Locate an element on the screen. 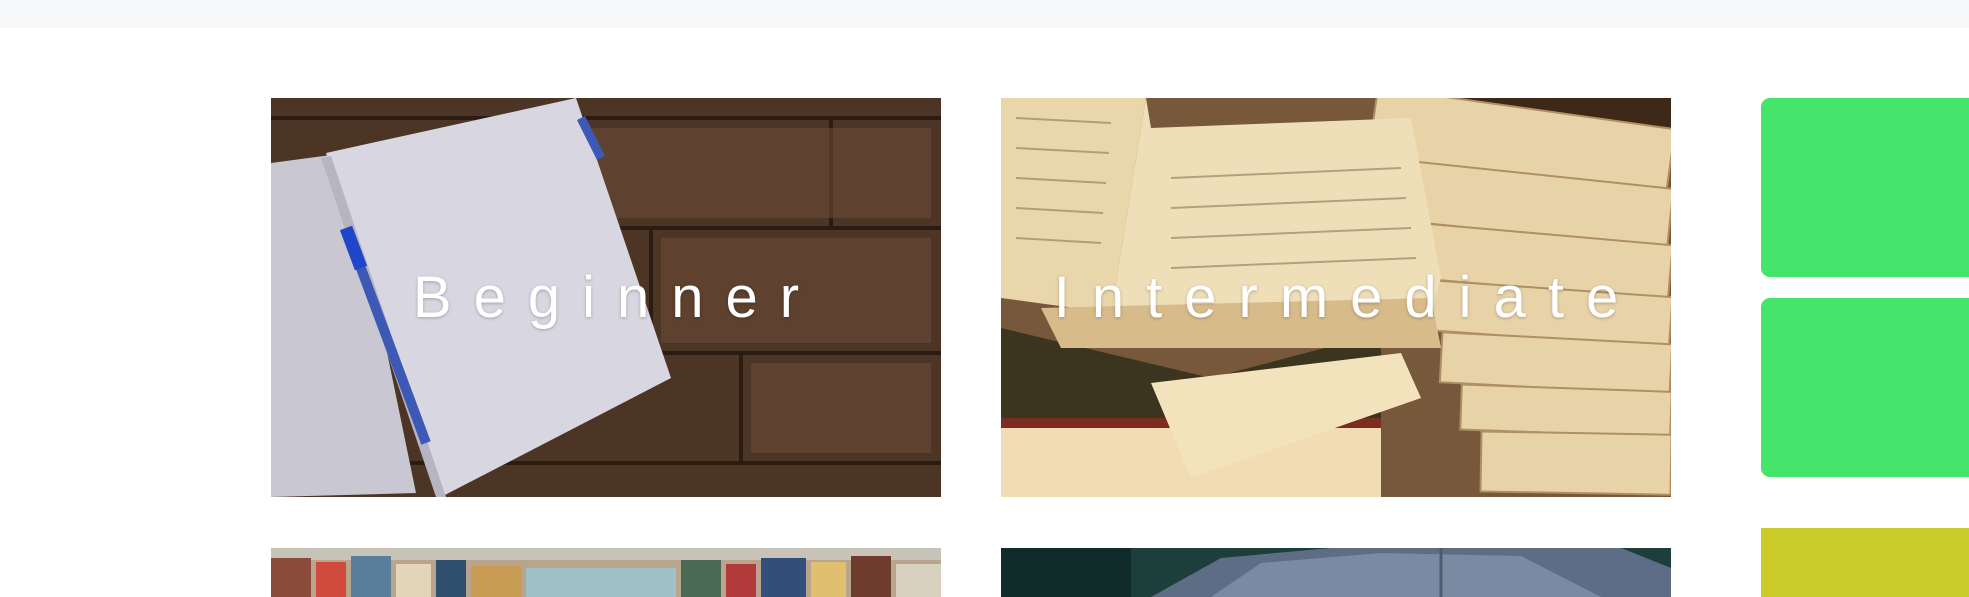 Image resolution: width=1969 pixels, height=597 pixels. yellow-side-block is located at coordinates (1865, 562).